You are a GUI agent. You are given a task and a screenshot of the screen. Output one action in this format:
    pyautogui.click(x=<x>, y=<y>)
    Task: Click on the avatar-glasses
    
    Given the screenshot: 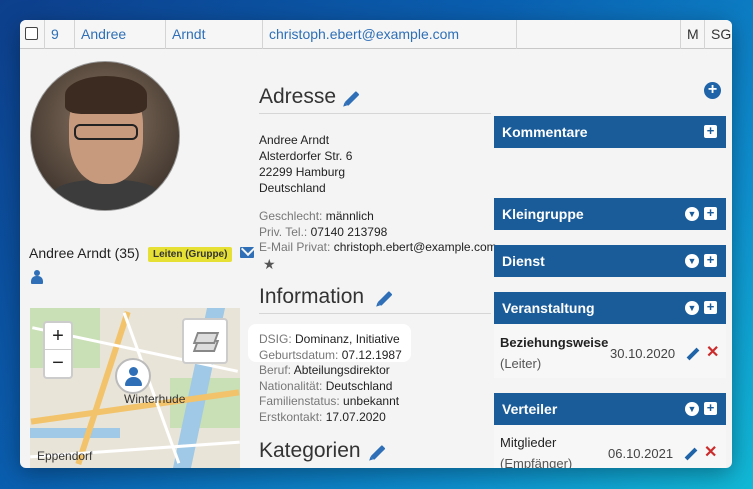 What is the action you would take?
    pyautogui.click(x=106, y=132)
    